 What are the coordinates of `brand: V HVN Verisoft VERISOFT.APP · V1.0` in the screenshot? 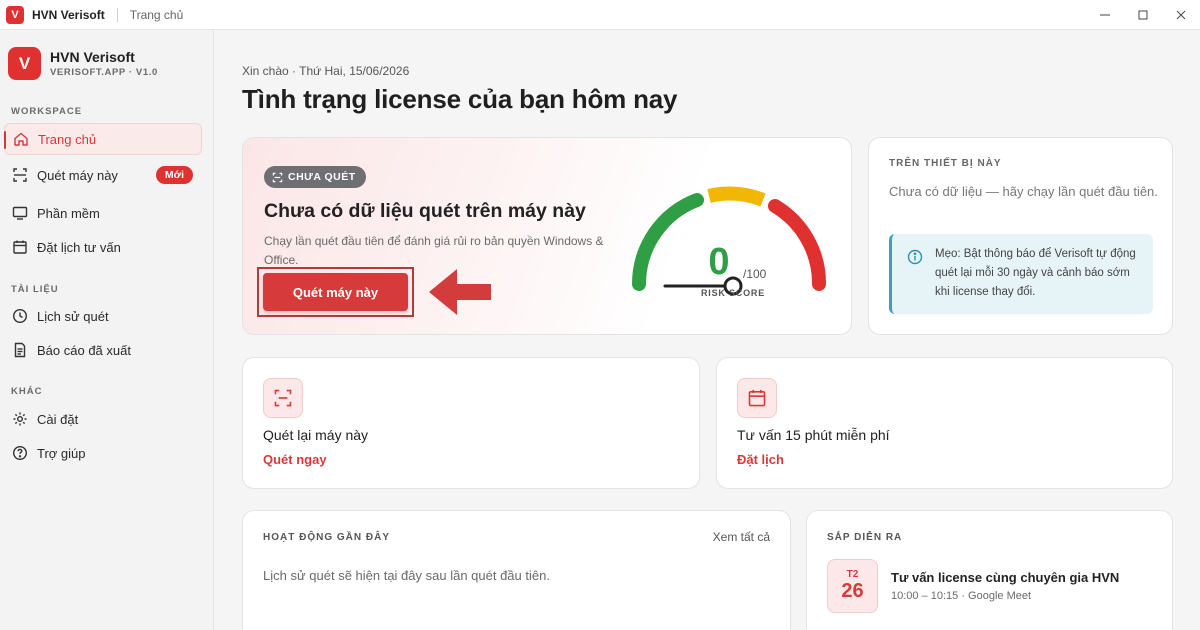 It's located at (83, 63).